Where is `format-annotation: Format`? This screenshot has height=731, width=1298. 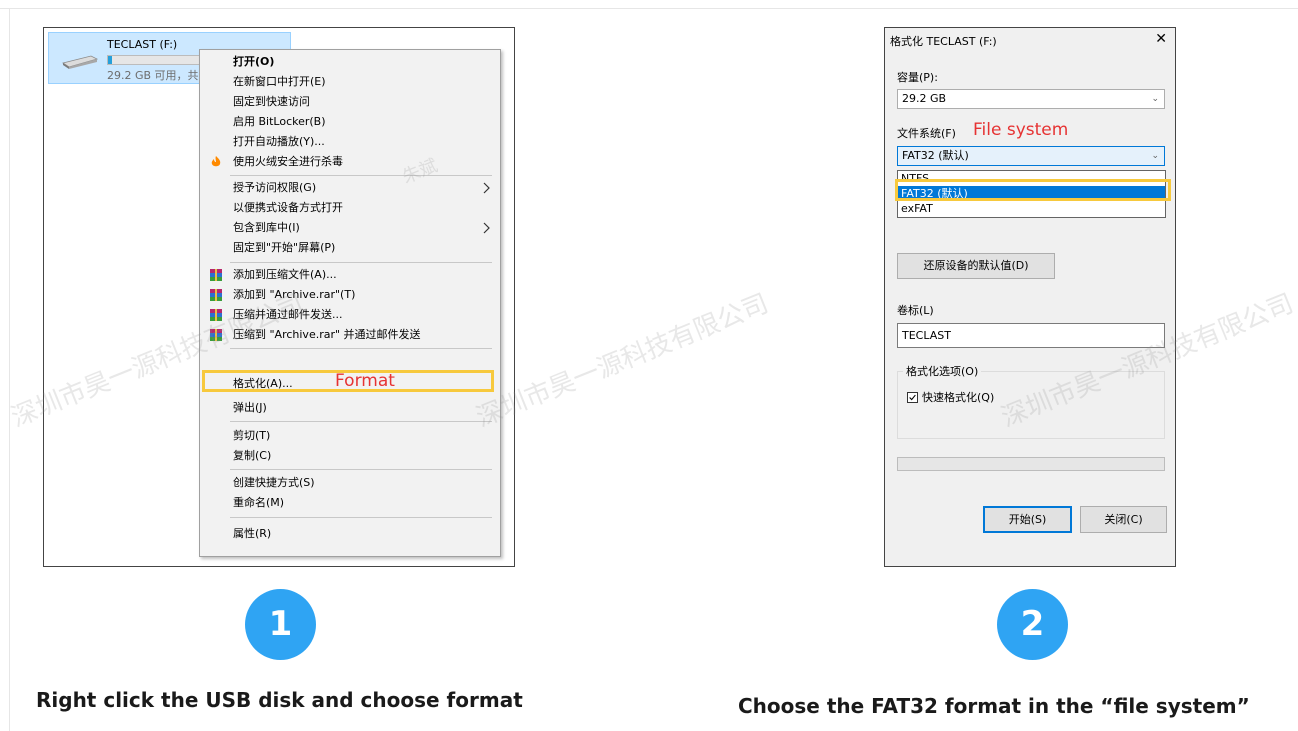 format-annotation: Format is located at coordinates (365, 381).